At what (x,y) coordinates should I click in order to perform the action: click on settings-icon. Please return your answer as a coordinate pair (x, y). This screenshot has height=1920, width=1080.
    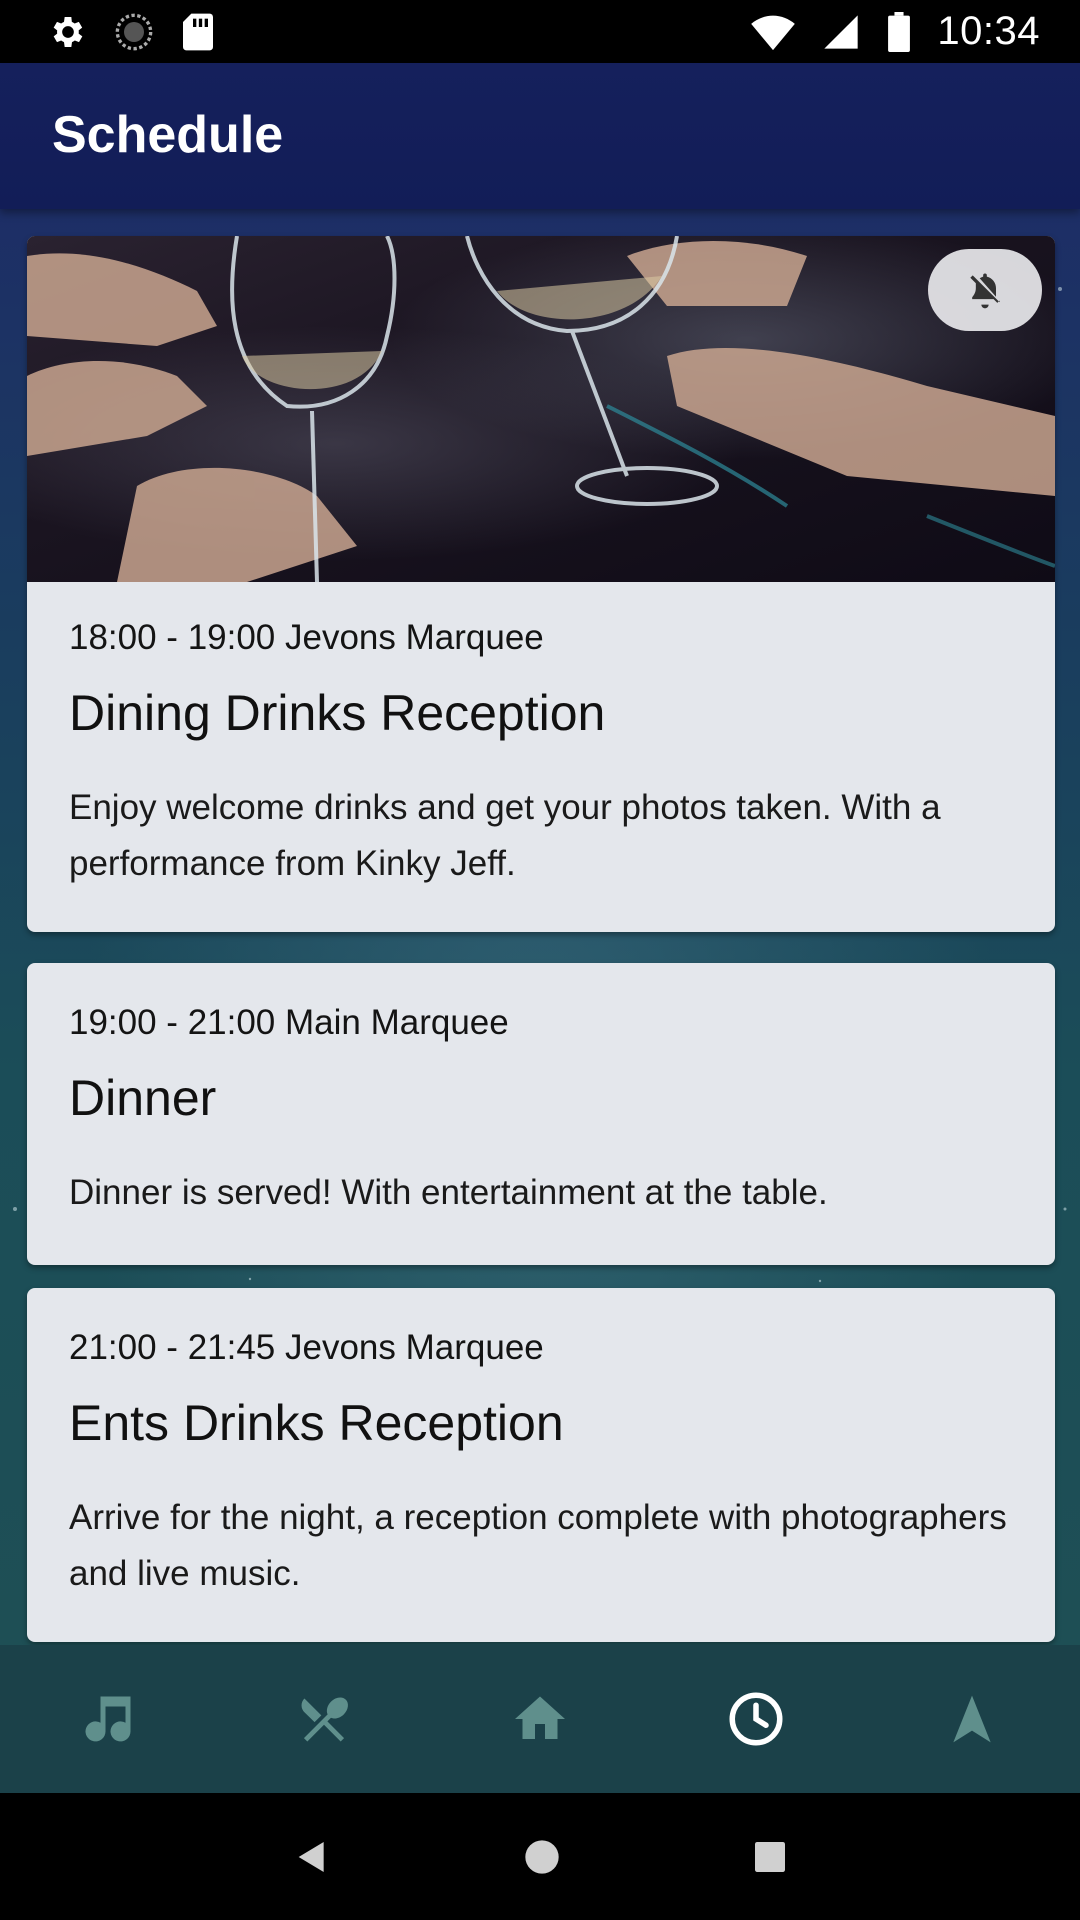
    Looking at the image, I should click on (68, 31).